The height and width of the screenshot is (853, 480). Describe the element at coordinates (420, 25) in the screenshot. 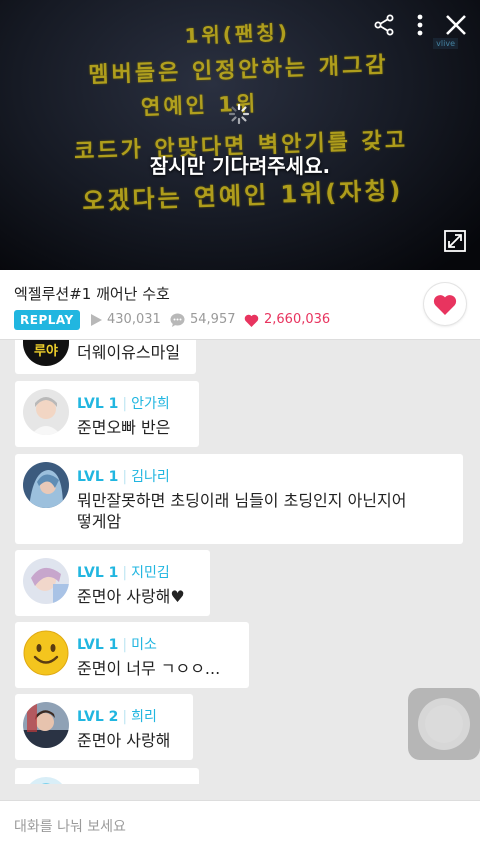

I see `more-icon` at that location.